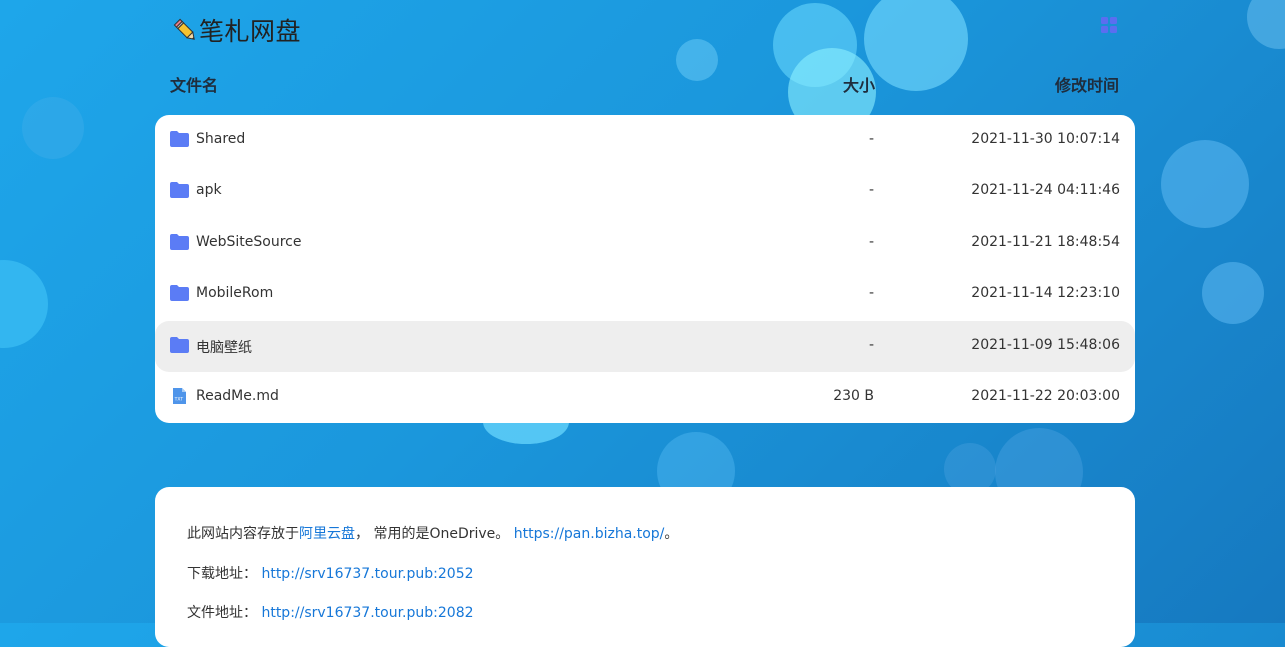 The image size is (1285, 647). I want to click on file-modified: 2021-11-30 10:07:14, so click(1045, 139).